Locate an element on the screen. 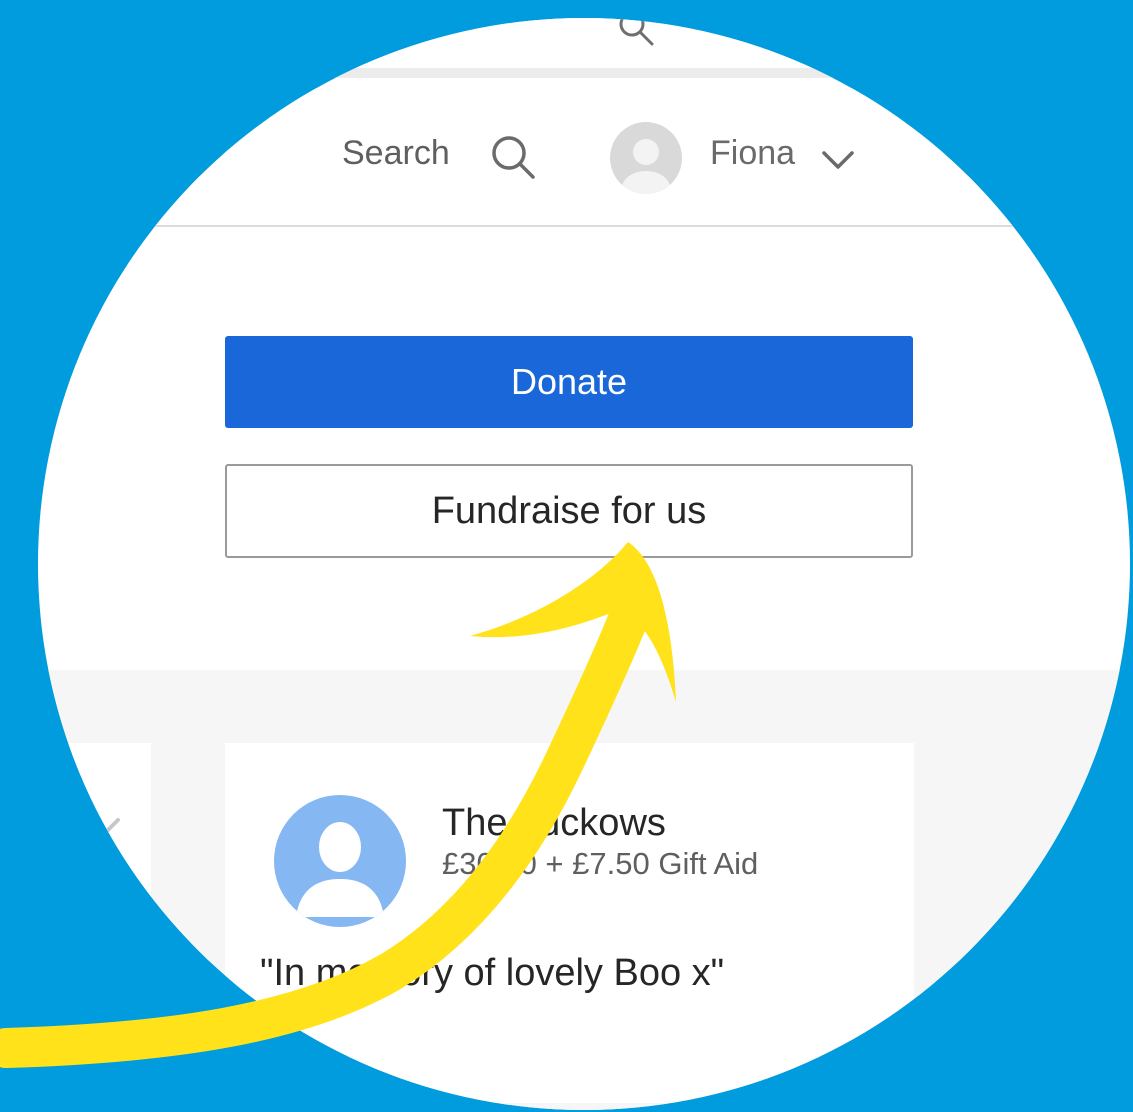 The width and height of the screenshot is (1133, 1112). donation-amount: £30.00 + £7.50 Gift Aid is located at coordinates (600, 863).